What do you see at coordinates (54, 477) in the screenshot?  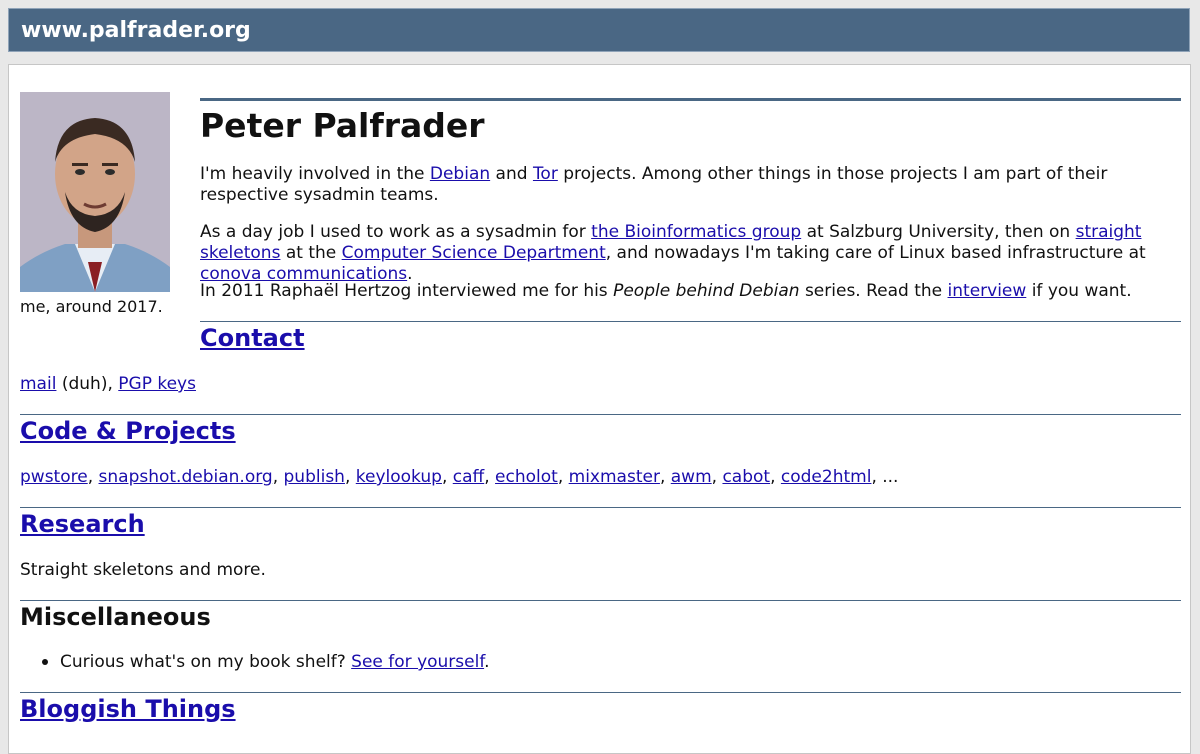 I see `project-link-pwstore: pwstore` at bounding box center [54, 477].